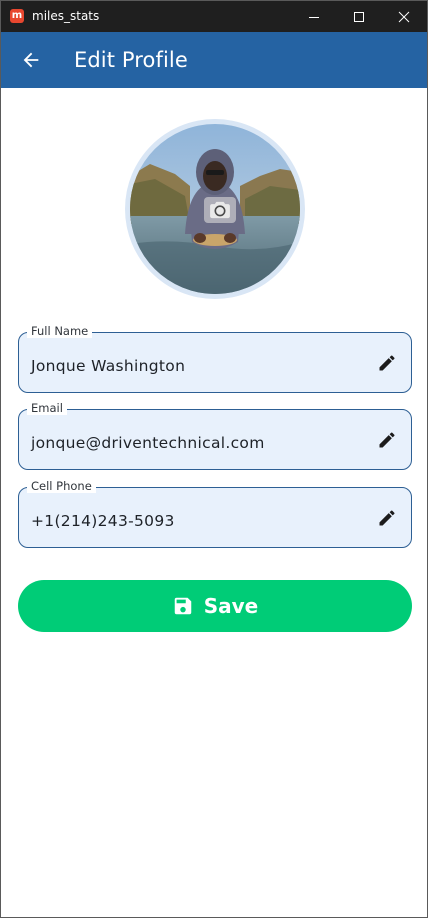  I want to click on cell-phone-field: Cell Phone +1(214)243-5093, so click(215, 513).